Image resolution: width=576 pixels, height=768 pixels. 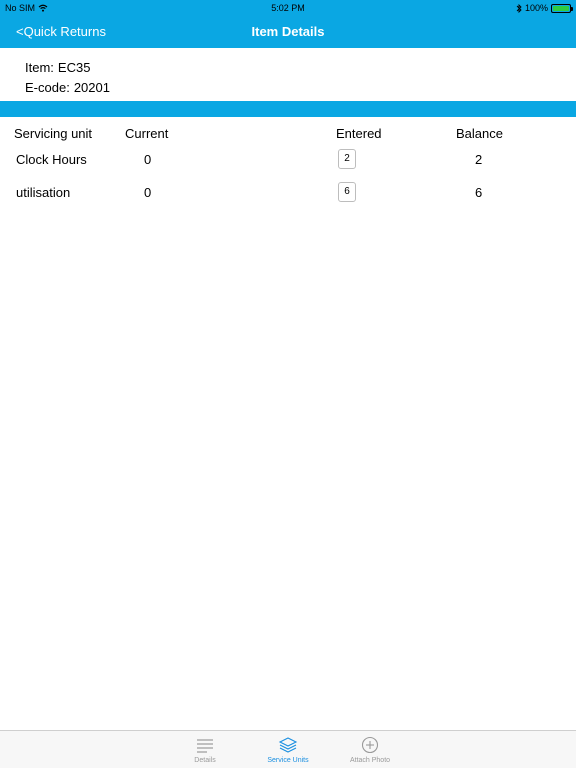 What do you see at coordinates (347, 192) in the screenshot?
I see `entered-input: 6` at bounding box center [347, 192].